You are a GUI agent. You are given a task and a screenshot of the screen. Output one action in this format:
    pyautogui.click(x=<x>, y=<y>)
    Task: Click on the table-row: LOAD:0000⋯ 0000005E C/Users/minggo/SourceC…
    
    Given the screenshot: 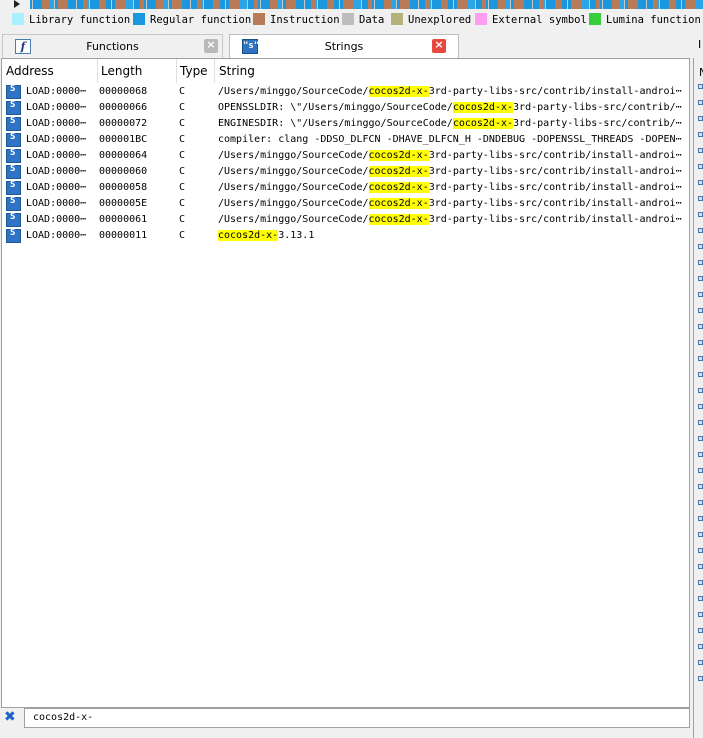 What is the action you would take?
    pyautogui.click(x=345, y=204)
    